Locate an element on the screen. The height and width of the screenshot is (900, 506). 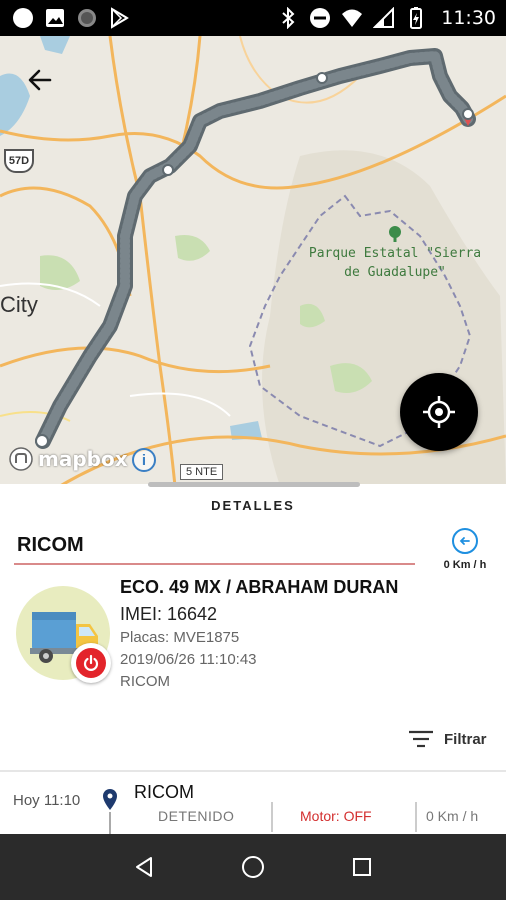
power-icon is located at coordinates (91, 662).